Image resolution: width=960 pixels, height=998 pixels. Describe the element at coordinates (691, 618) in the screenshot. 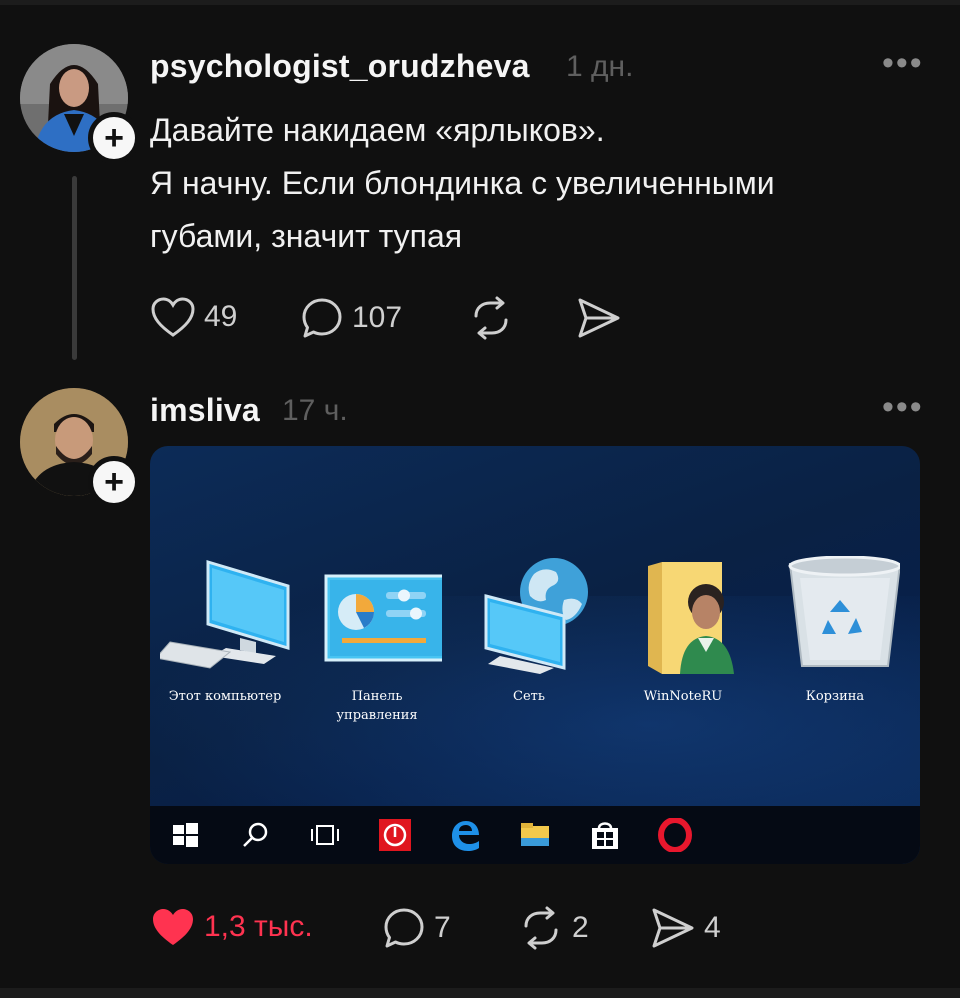

I see `user-folder-icon` at that location.